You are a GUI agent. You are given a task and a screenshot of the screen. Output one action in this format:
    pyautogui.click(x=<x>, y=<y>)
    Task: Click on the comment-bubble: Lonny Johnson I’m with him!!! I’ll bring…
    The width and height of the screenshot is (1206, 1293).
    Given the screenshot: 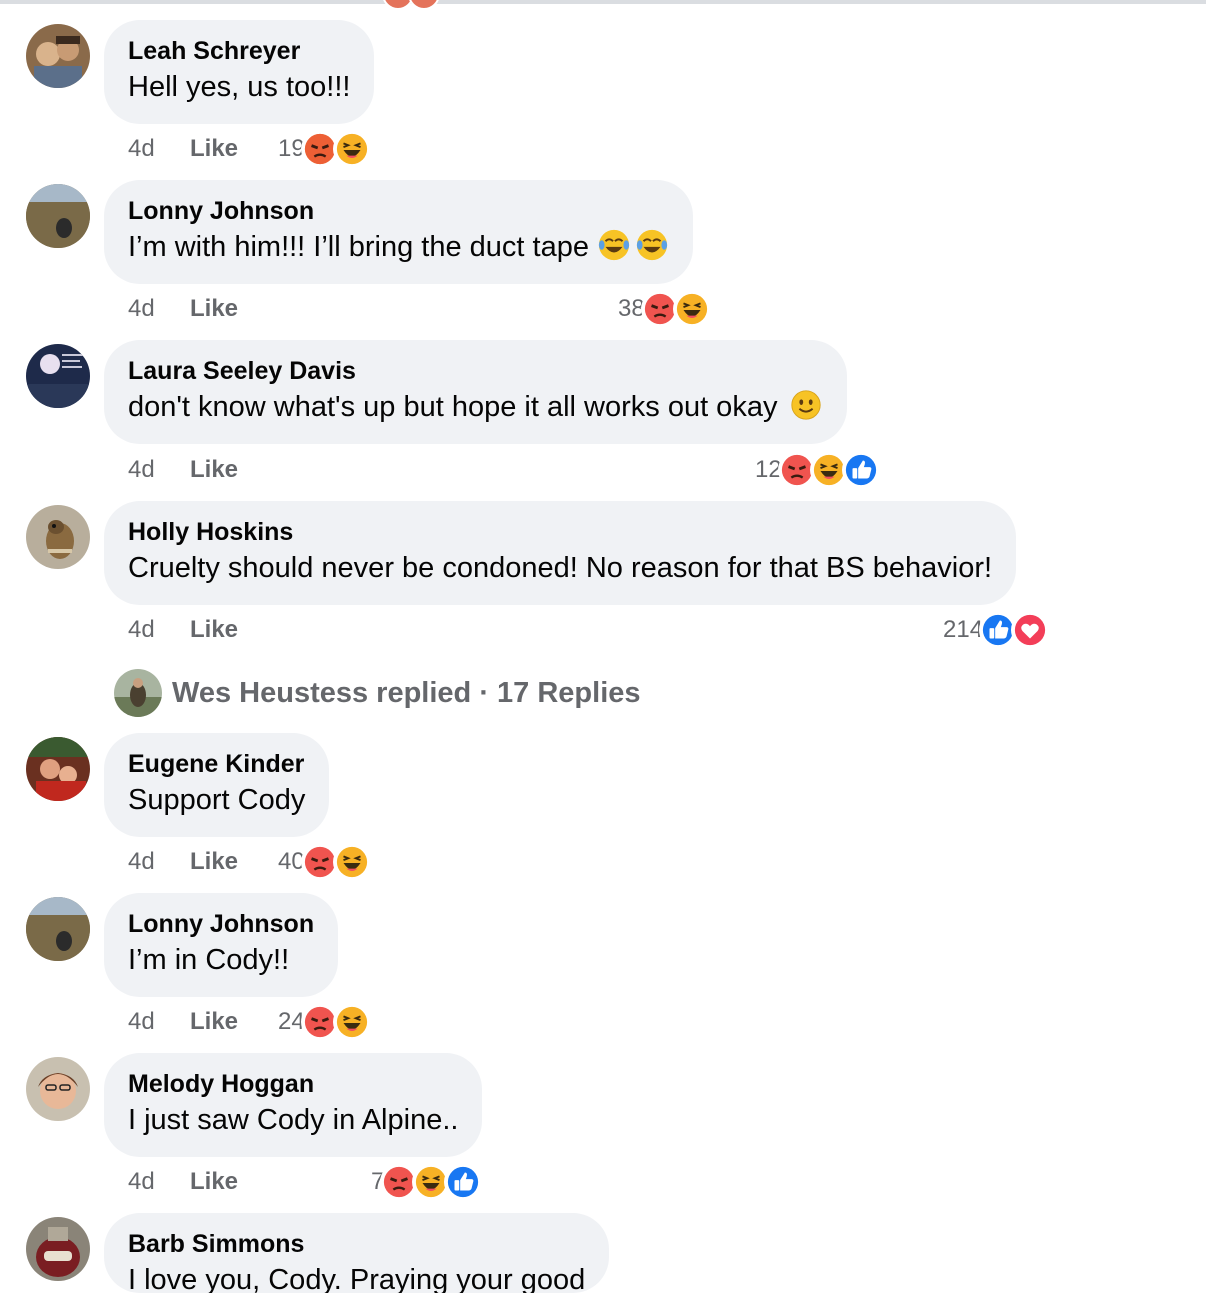 What is the action you would take?
    pyautogui.click(x=398, y=232)
    